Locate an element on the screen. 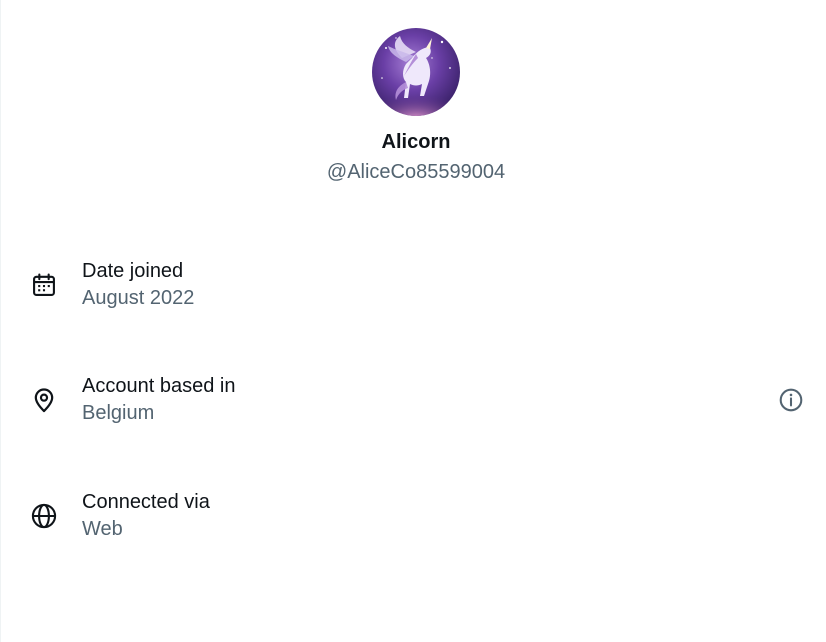 The image size is (826, 642). date-joined-row: Date joined August 2022 is located at coordinates (413, 288).